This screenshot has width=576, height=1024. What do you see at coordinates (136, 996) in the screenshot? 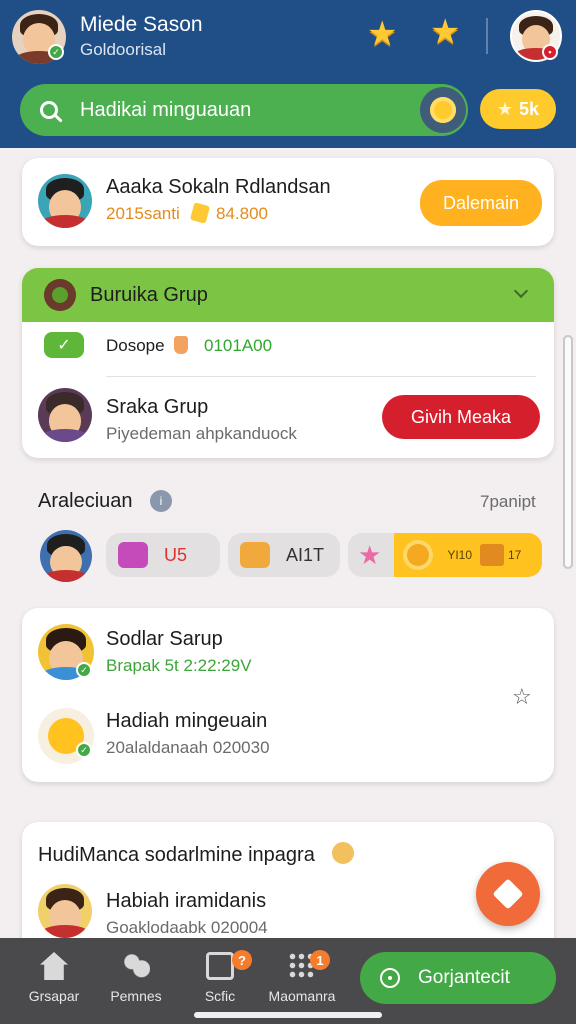
I see `nav-label: Pemnes` at bounding box center [136, 996].